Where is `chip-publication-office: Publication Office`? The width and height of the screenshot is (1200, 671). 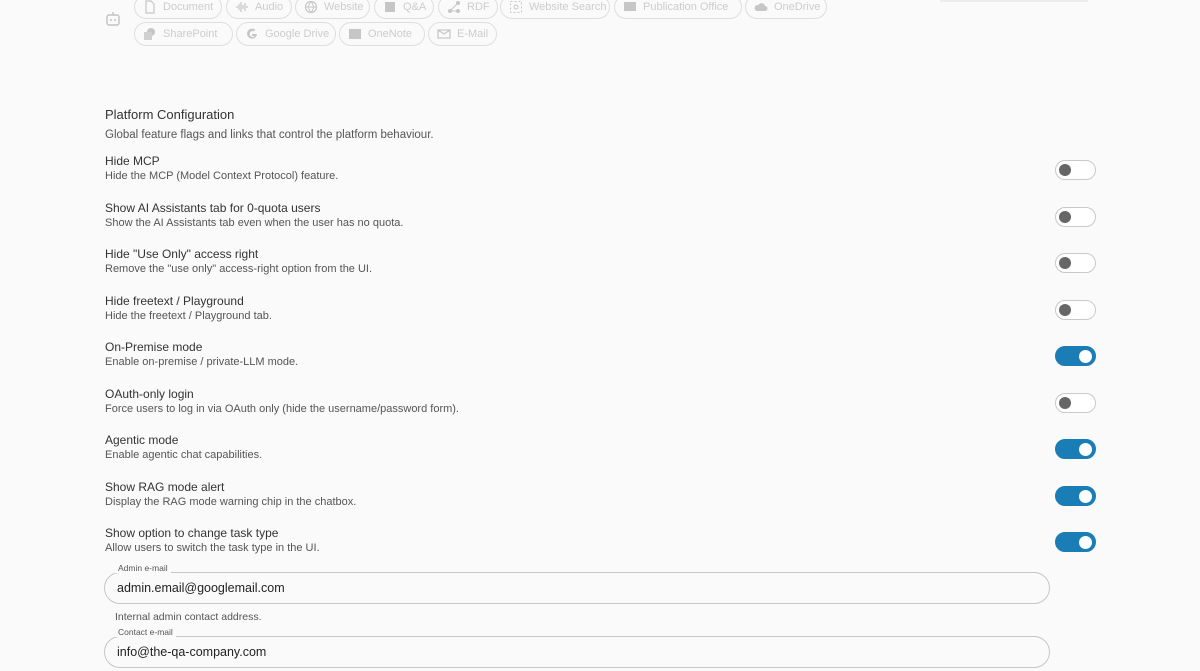
chip-publication-office: Publication Office is located at coordinates (678, 9).